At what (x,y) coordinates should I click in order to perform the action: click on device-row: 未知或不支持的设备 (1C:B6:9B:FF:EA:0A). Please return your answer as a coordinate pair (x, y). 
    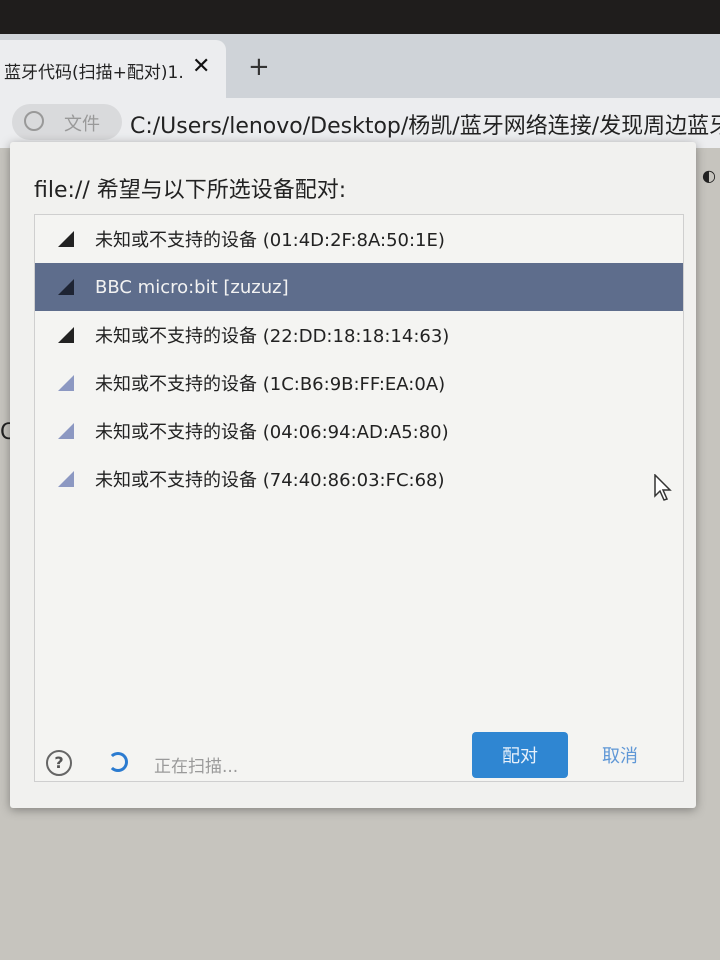
    Looking at the image, I should click on (359, 383).